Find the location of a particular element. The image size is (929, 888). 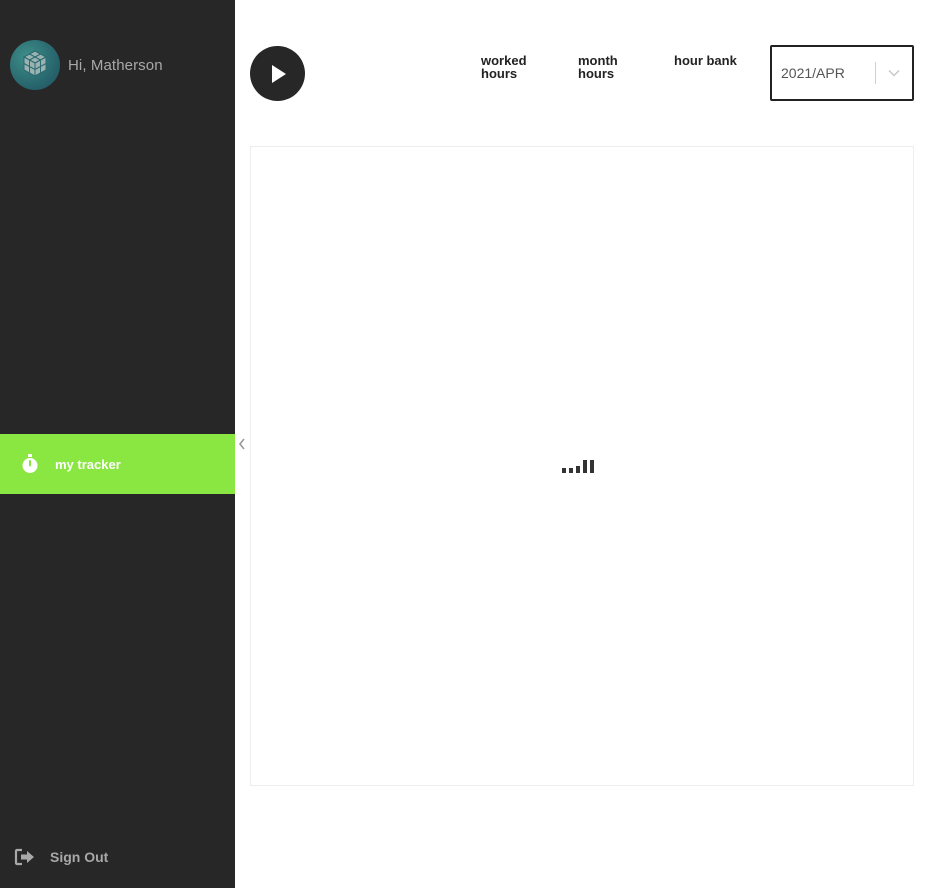

chevron-left-icon is located at coordinates (241, 444).